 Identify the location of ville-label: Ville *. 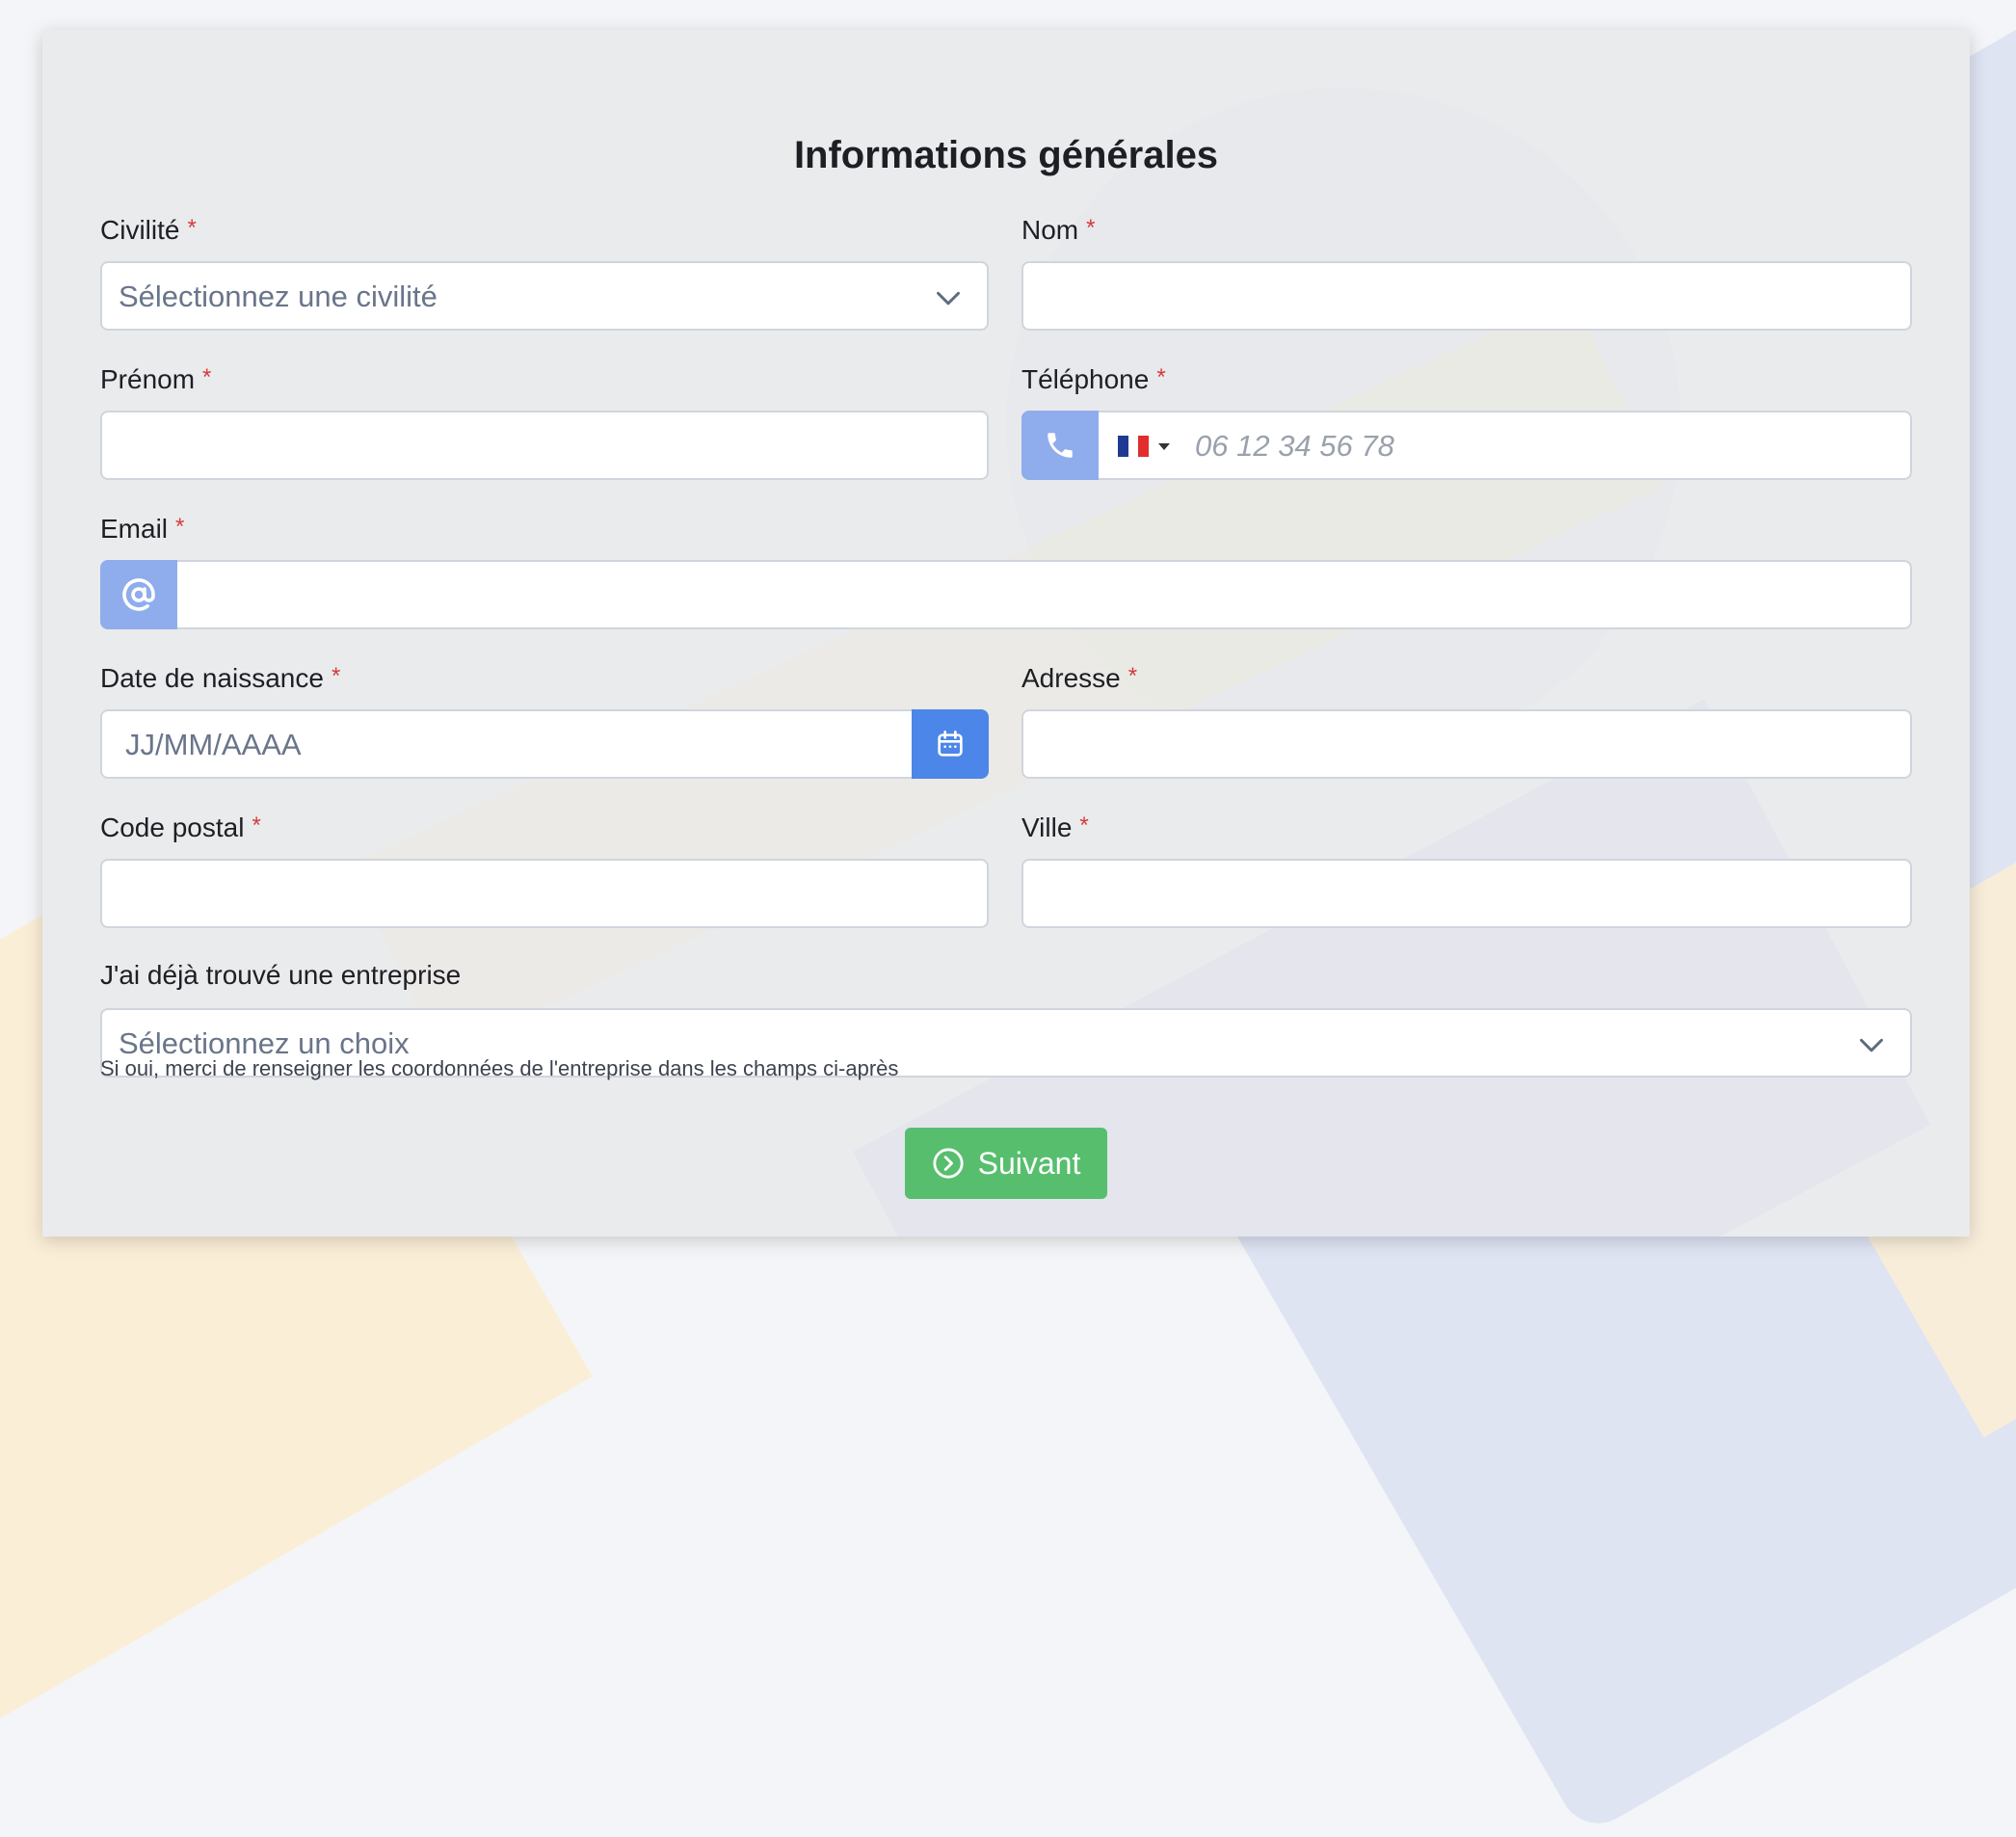
(1055, 827).